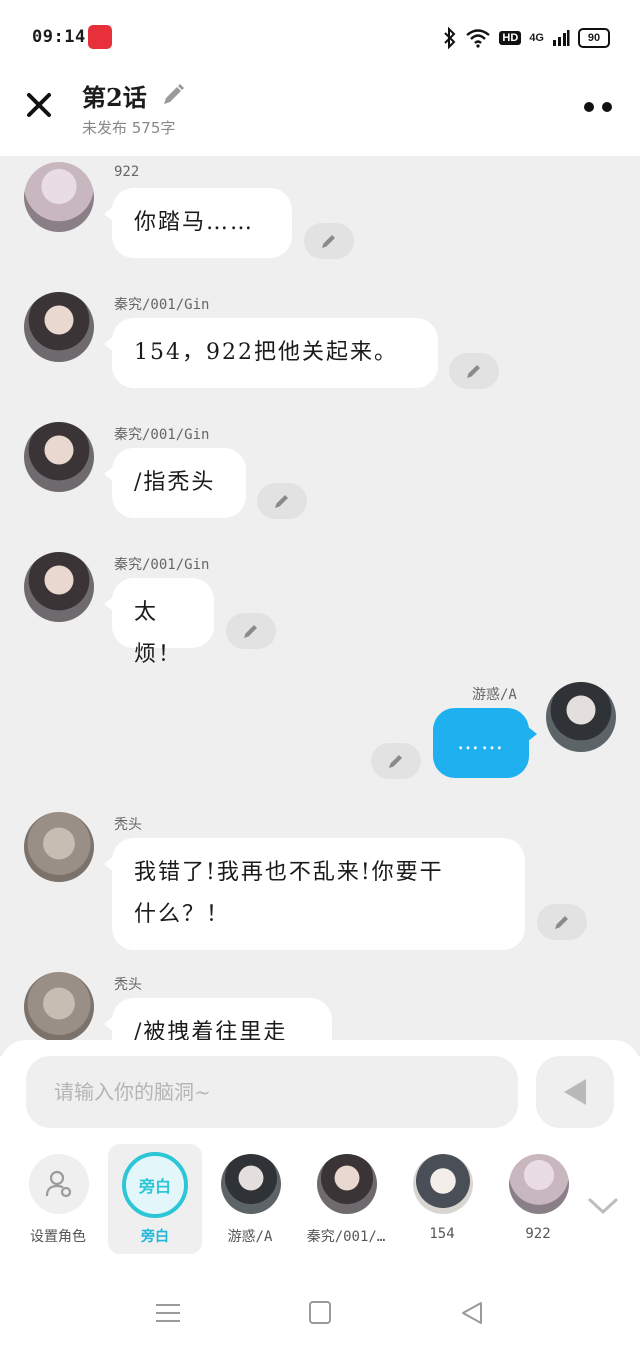 This screenshot has width=640, height=1351. I want to click on message-bubble: 154，922把他关起来。, so click(271, 353).